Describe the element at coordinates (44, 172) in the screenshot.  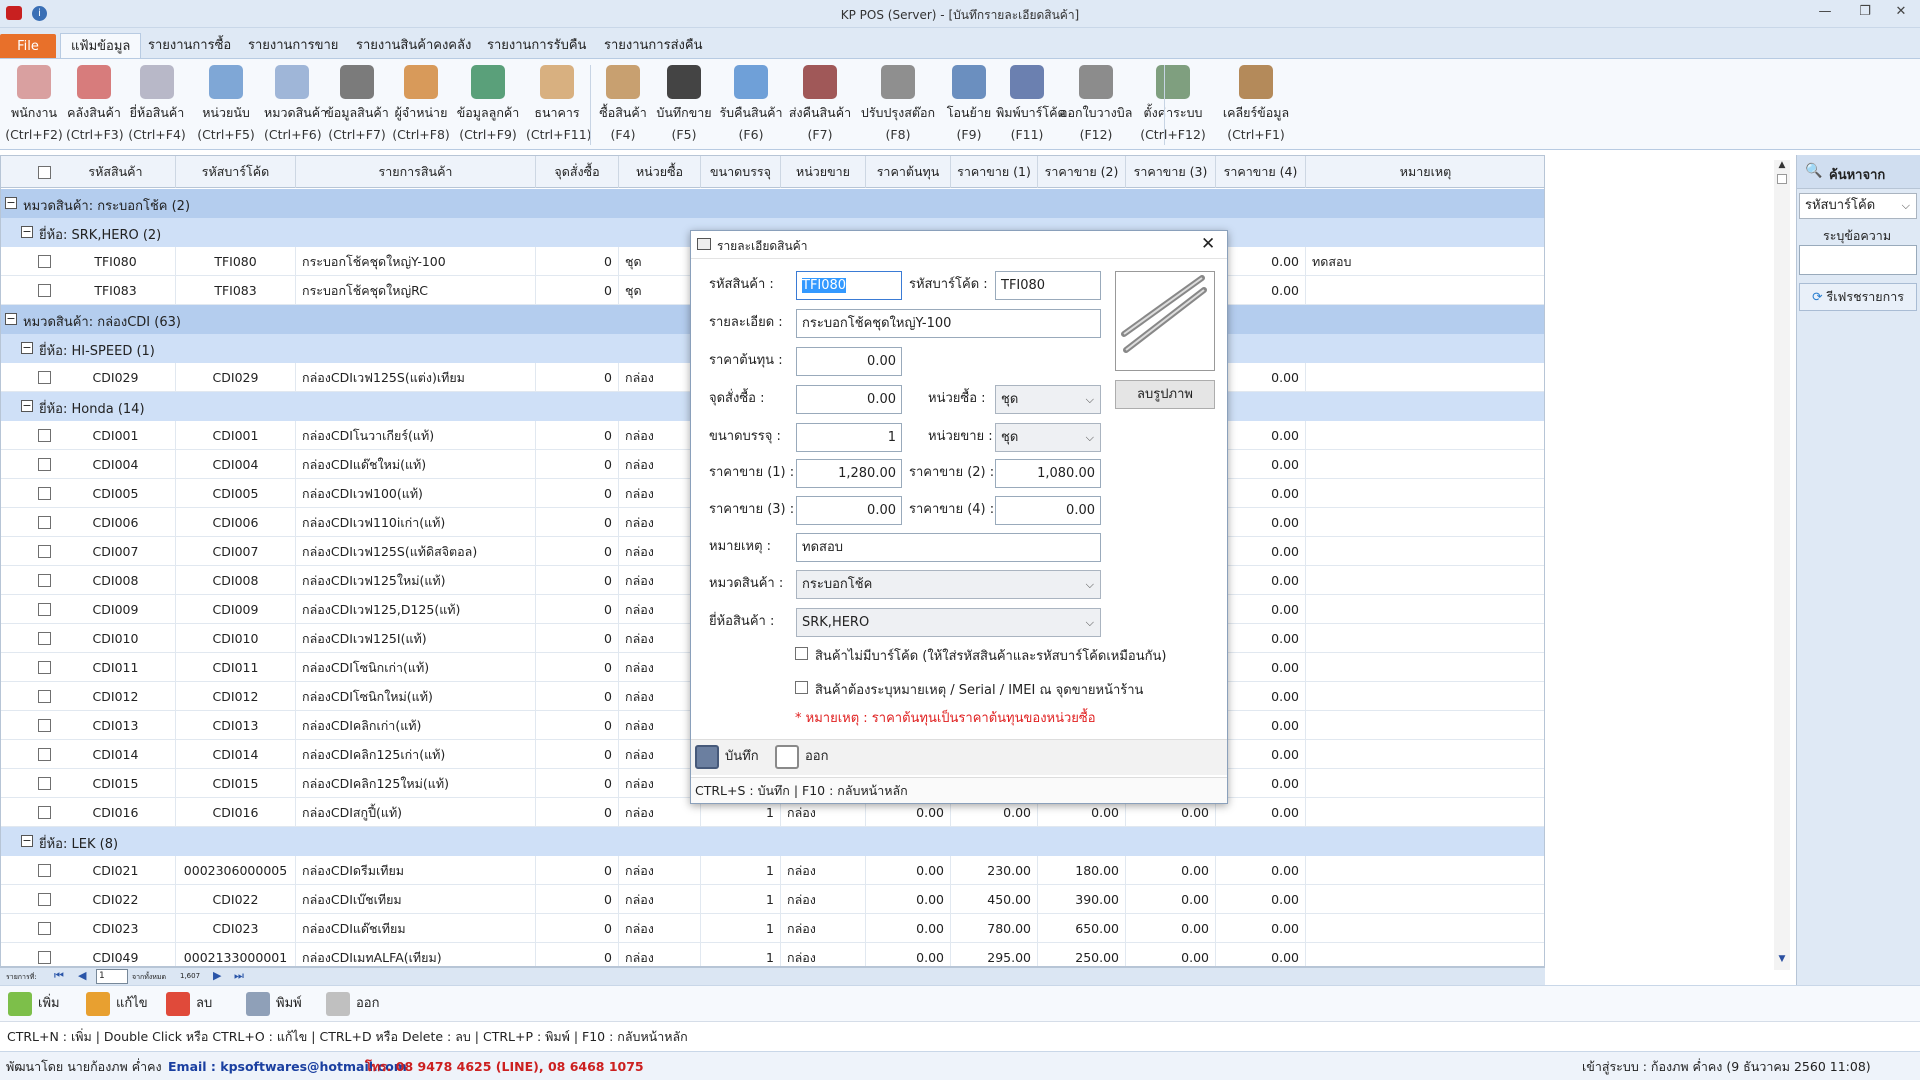
I see `select-all-checkbox` at that location.